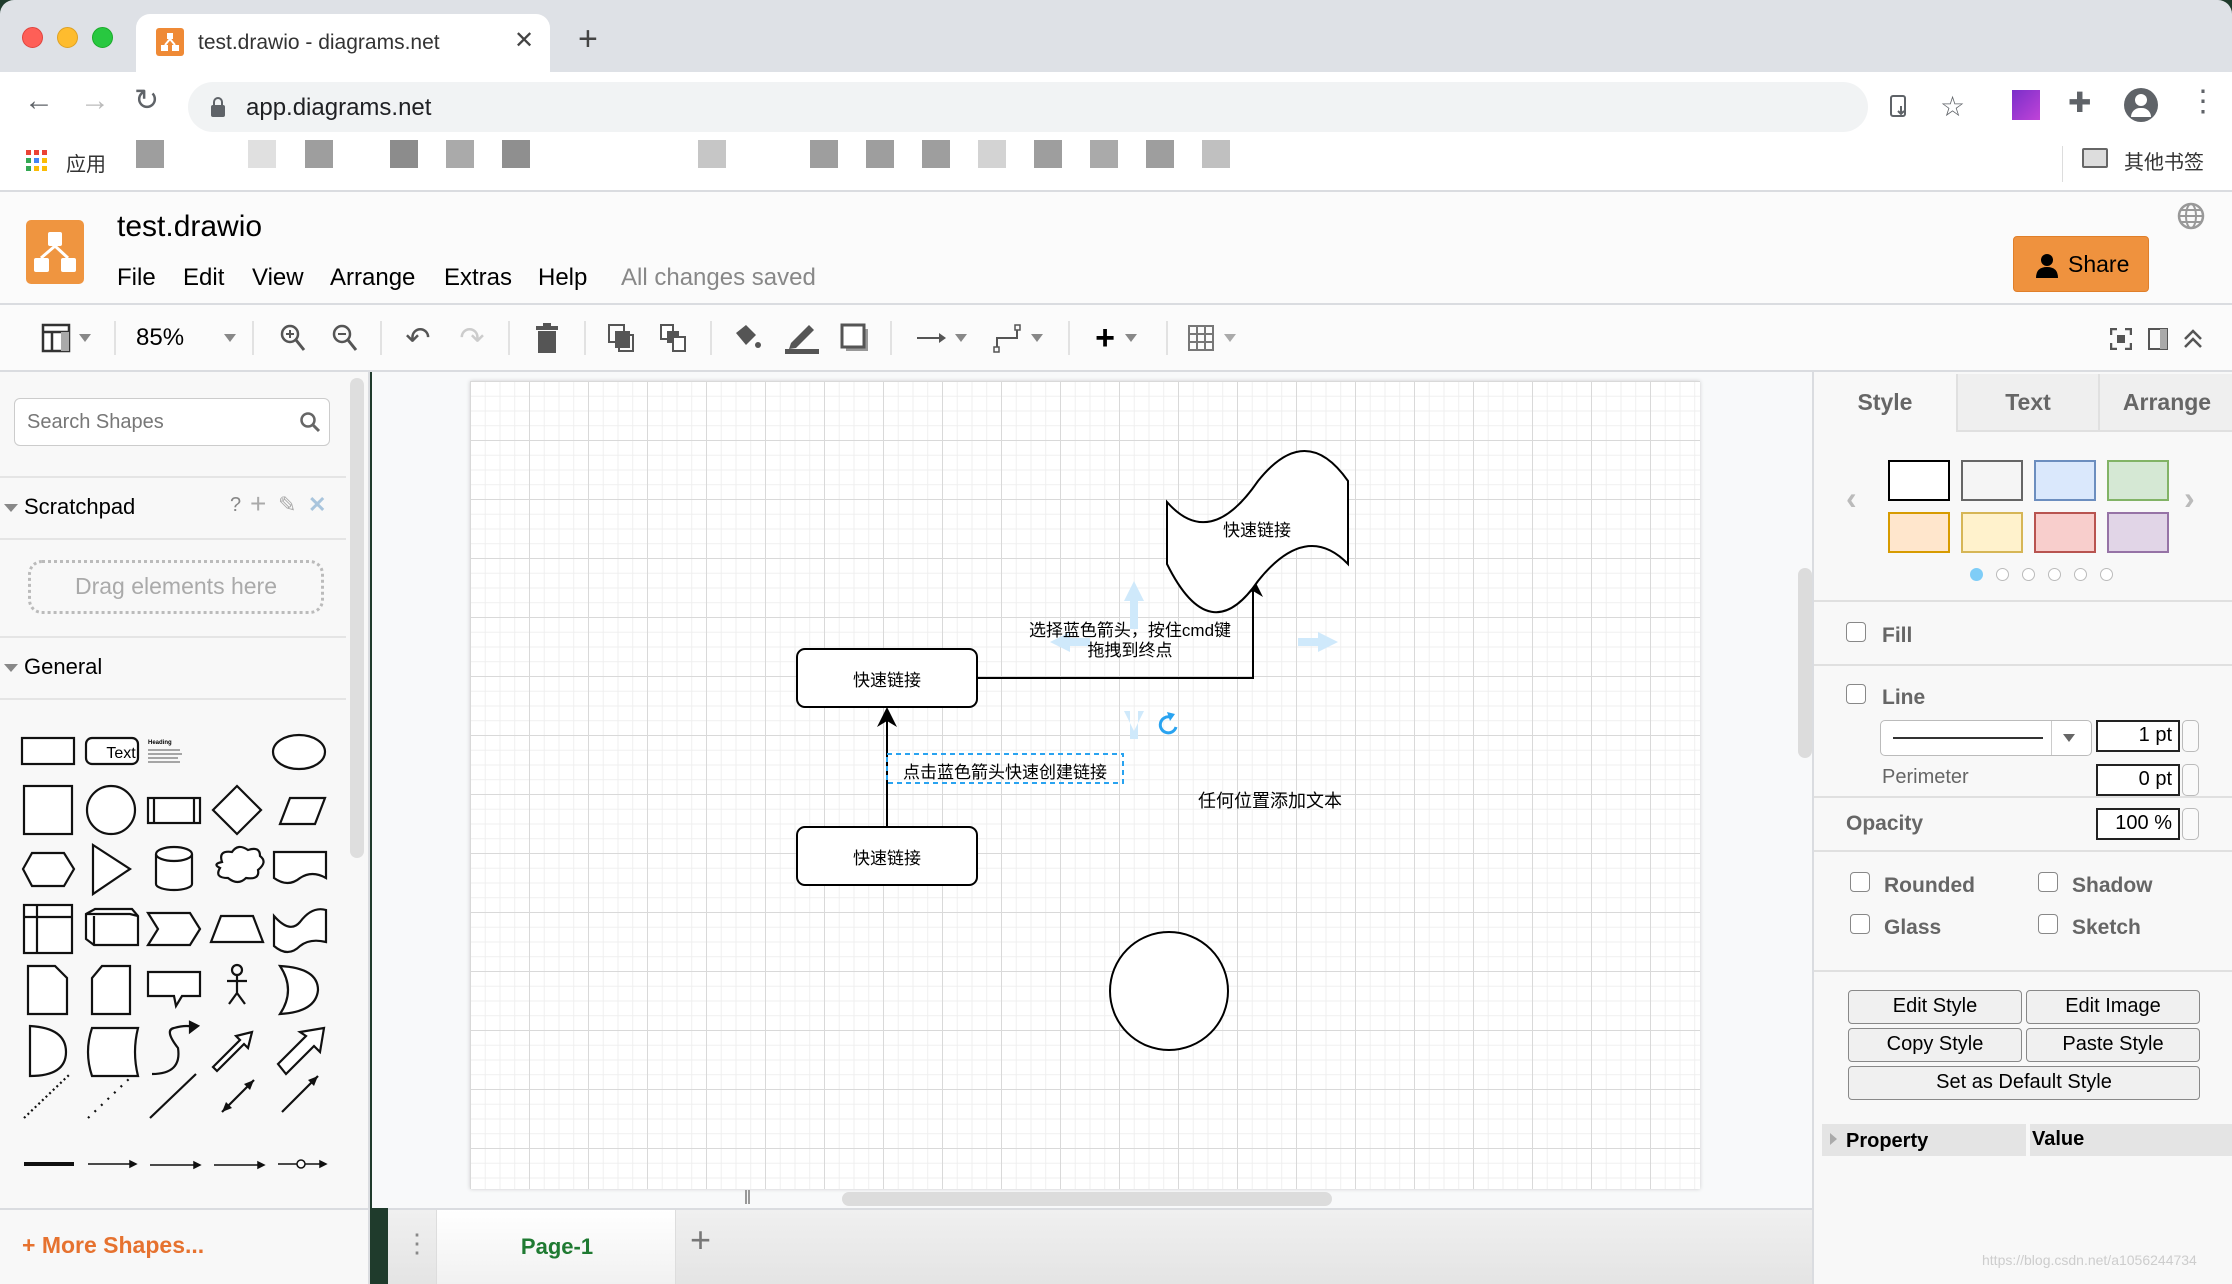 The width and height of the screenshot is (2232, 1284). I want to click on collapse-chevron-up-icon, so click(2193, 338).